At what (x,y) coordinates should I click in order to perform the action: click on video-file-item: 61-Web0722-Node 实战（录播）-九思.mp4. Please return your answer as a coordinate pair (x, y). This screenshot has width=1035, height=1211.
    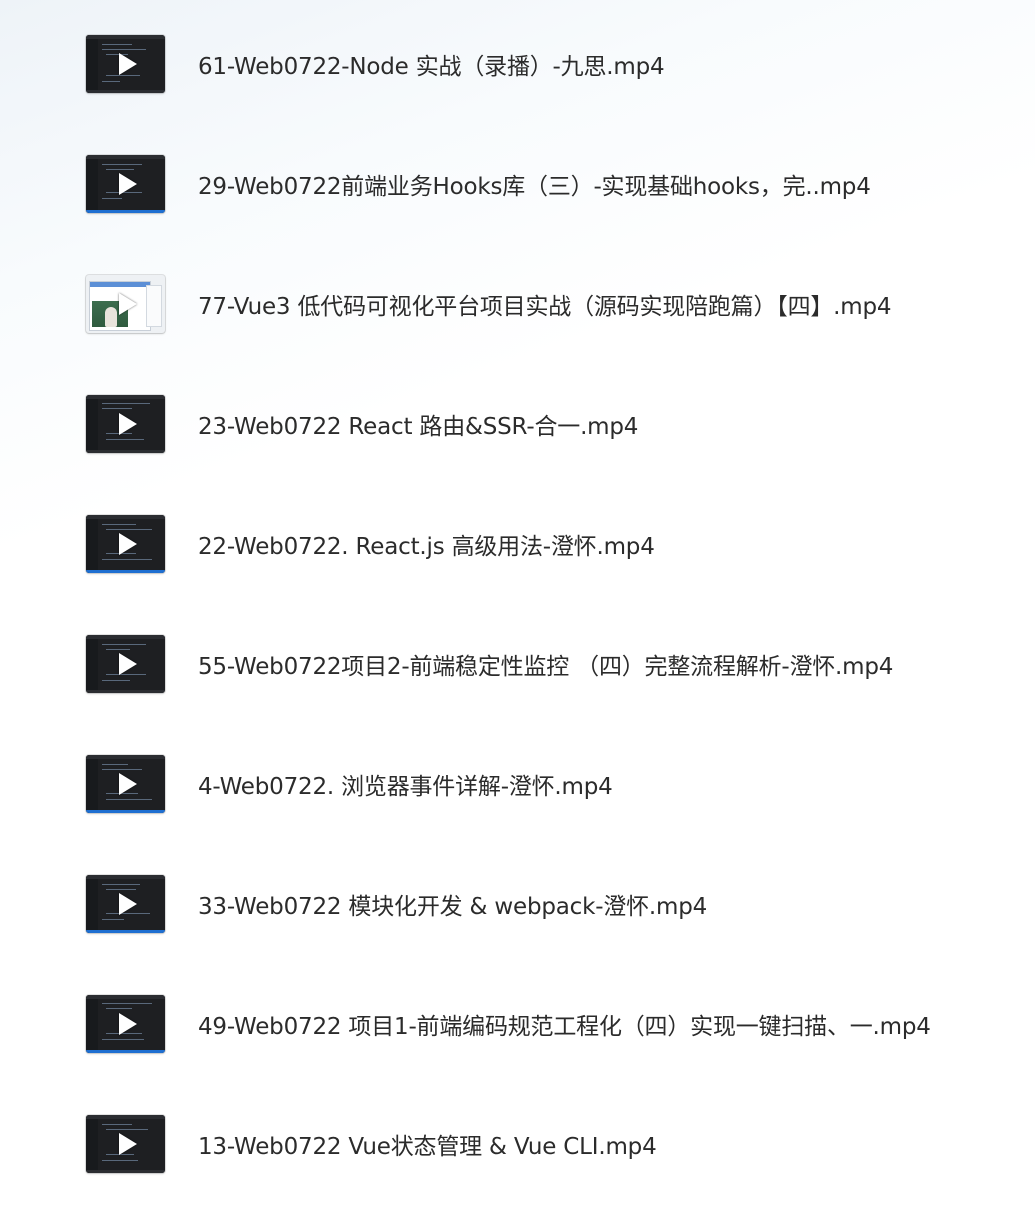
    Looking at the image, I should click on (546, 64).